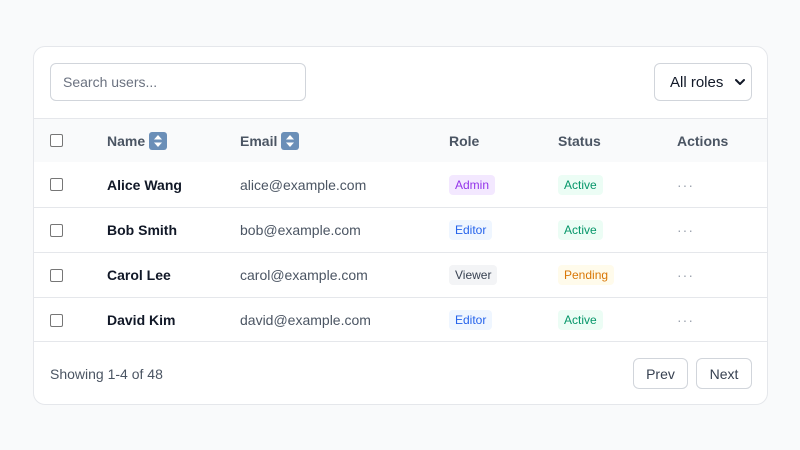  What do you see at coordinates (400, 372) in the screenshot?
I see `table-footer: Showing 1-4 of 48 Prev Next` at bounding box center [400, 372].